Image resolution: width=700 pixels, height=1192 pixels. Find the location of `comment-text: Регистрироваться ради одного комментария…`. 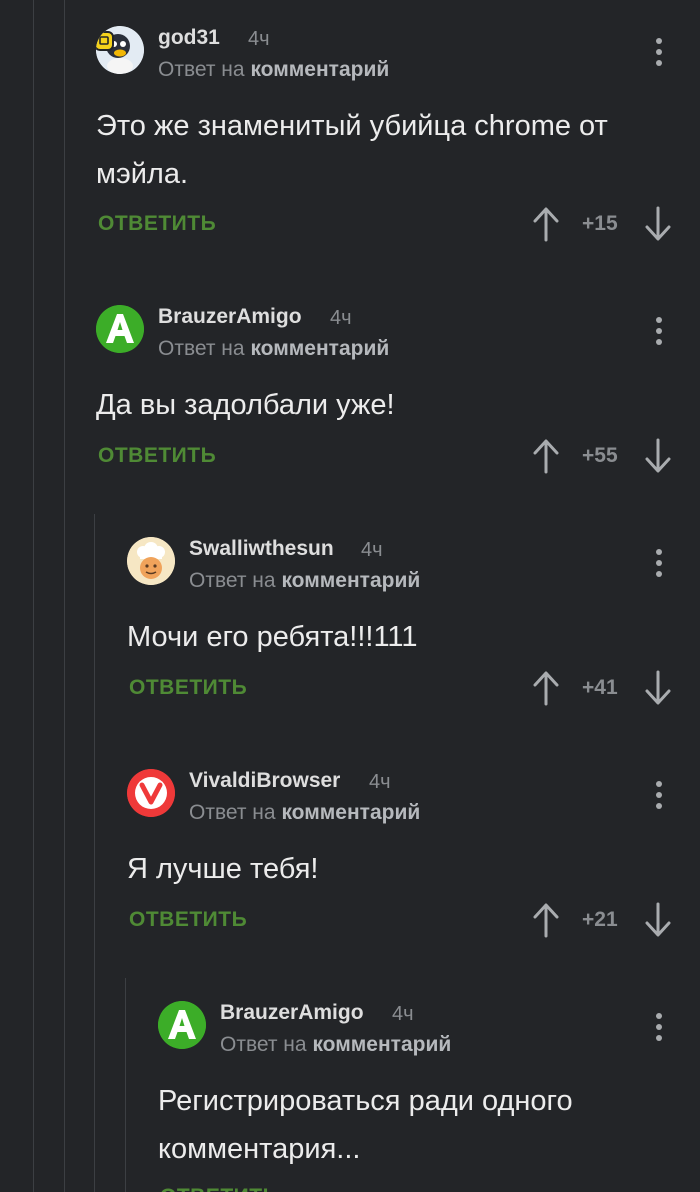

comment-text: Регистрироваться ради одного комментария… is located at coordinates (365, 1125).